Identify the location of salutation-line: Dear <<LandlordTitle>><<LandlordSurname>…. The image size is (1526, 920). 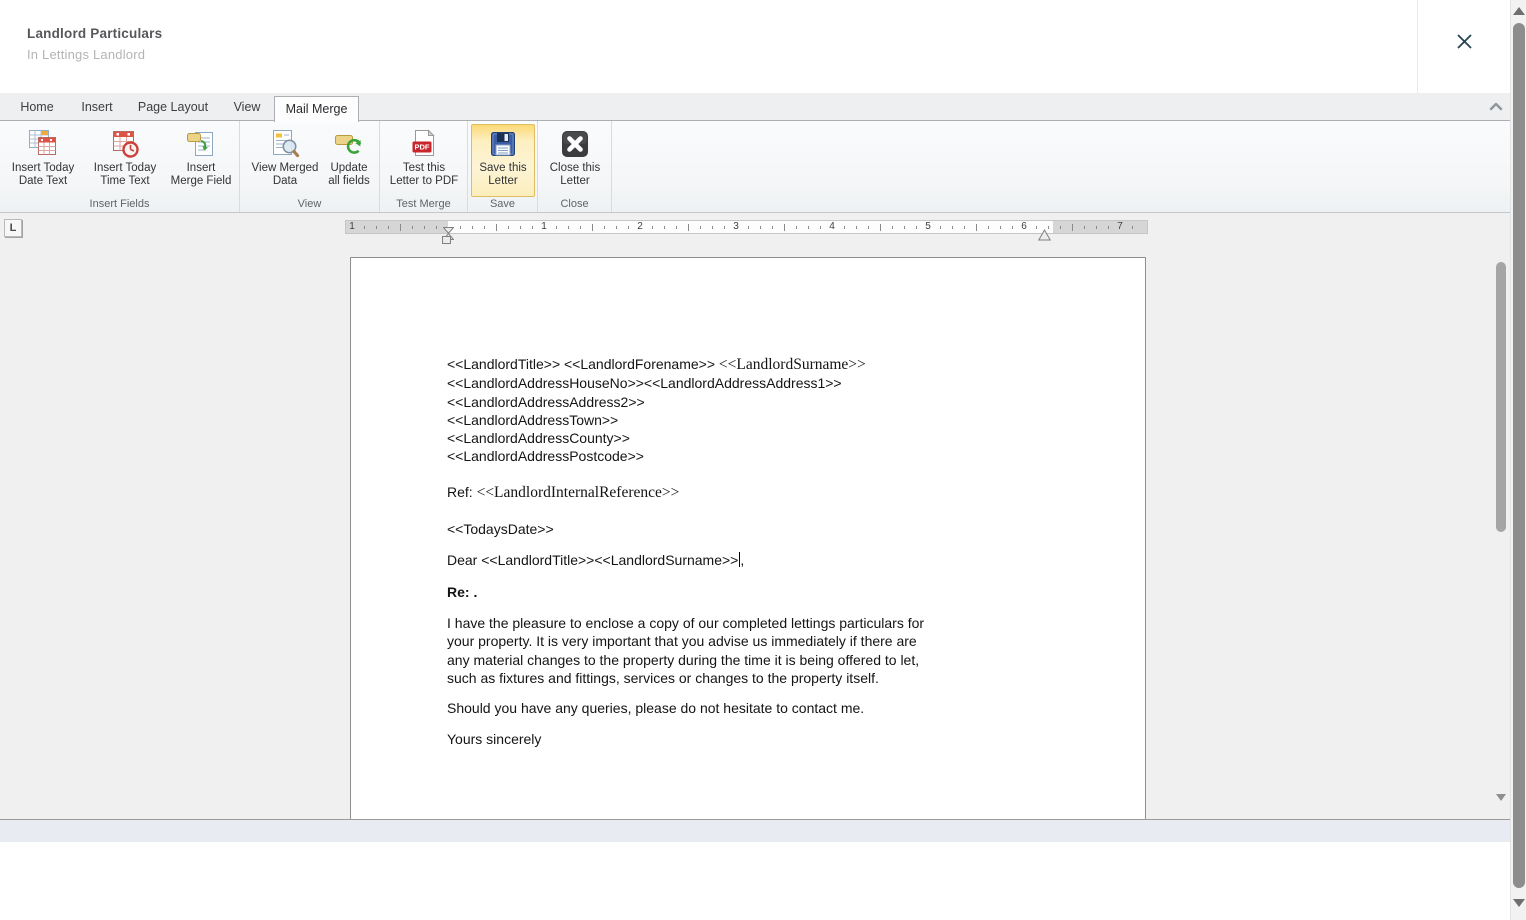
(596, 560).